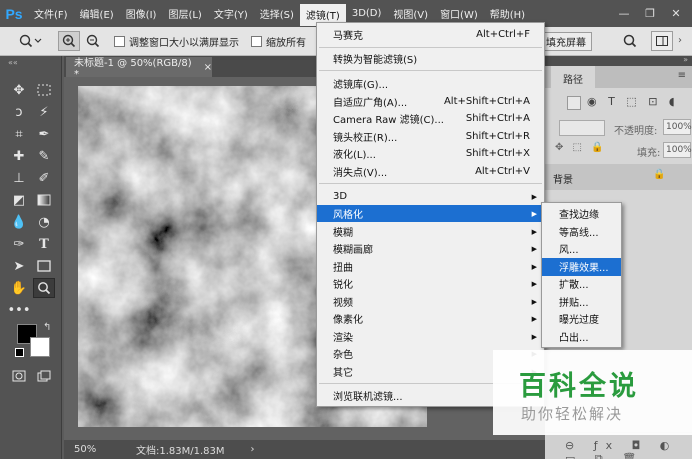 This screenshot has width=692, height=459. What do you see at coordinates (44, 288) in the screenshot?
I see `zoom-tool-icon` at bounding box center [44, 288].